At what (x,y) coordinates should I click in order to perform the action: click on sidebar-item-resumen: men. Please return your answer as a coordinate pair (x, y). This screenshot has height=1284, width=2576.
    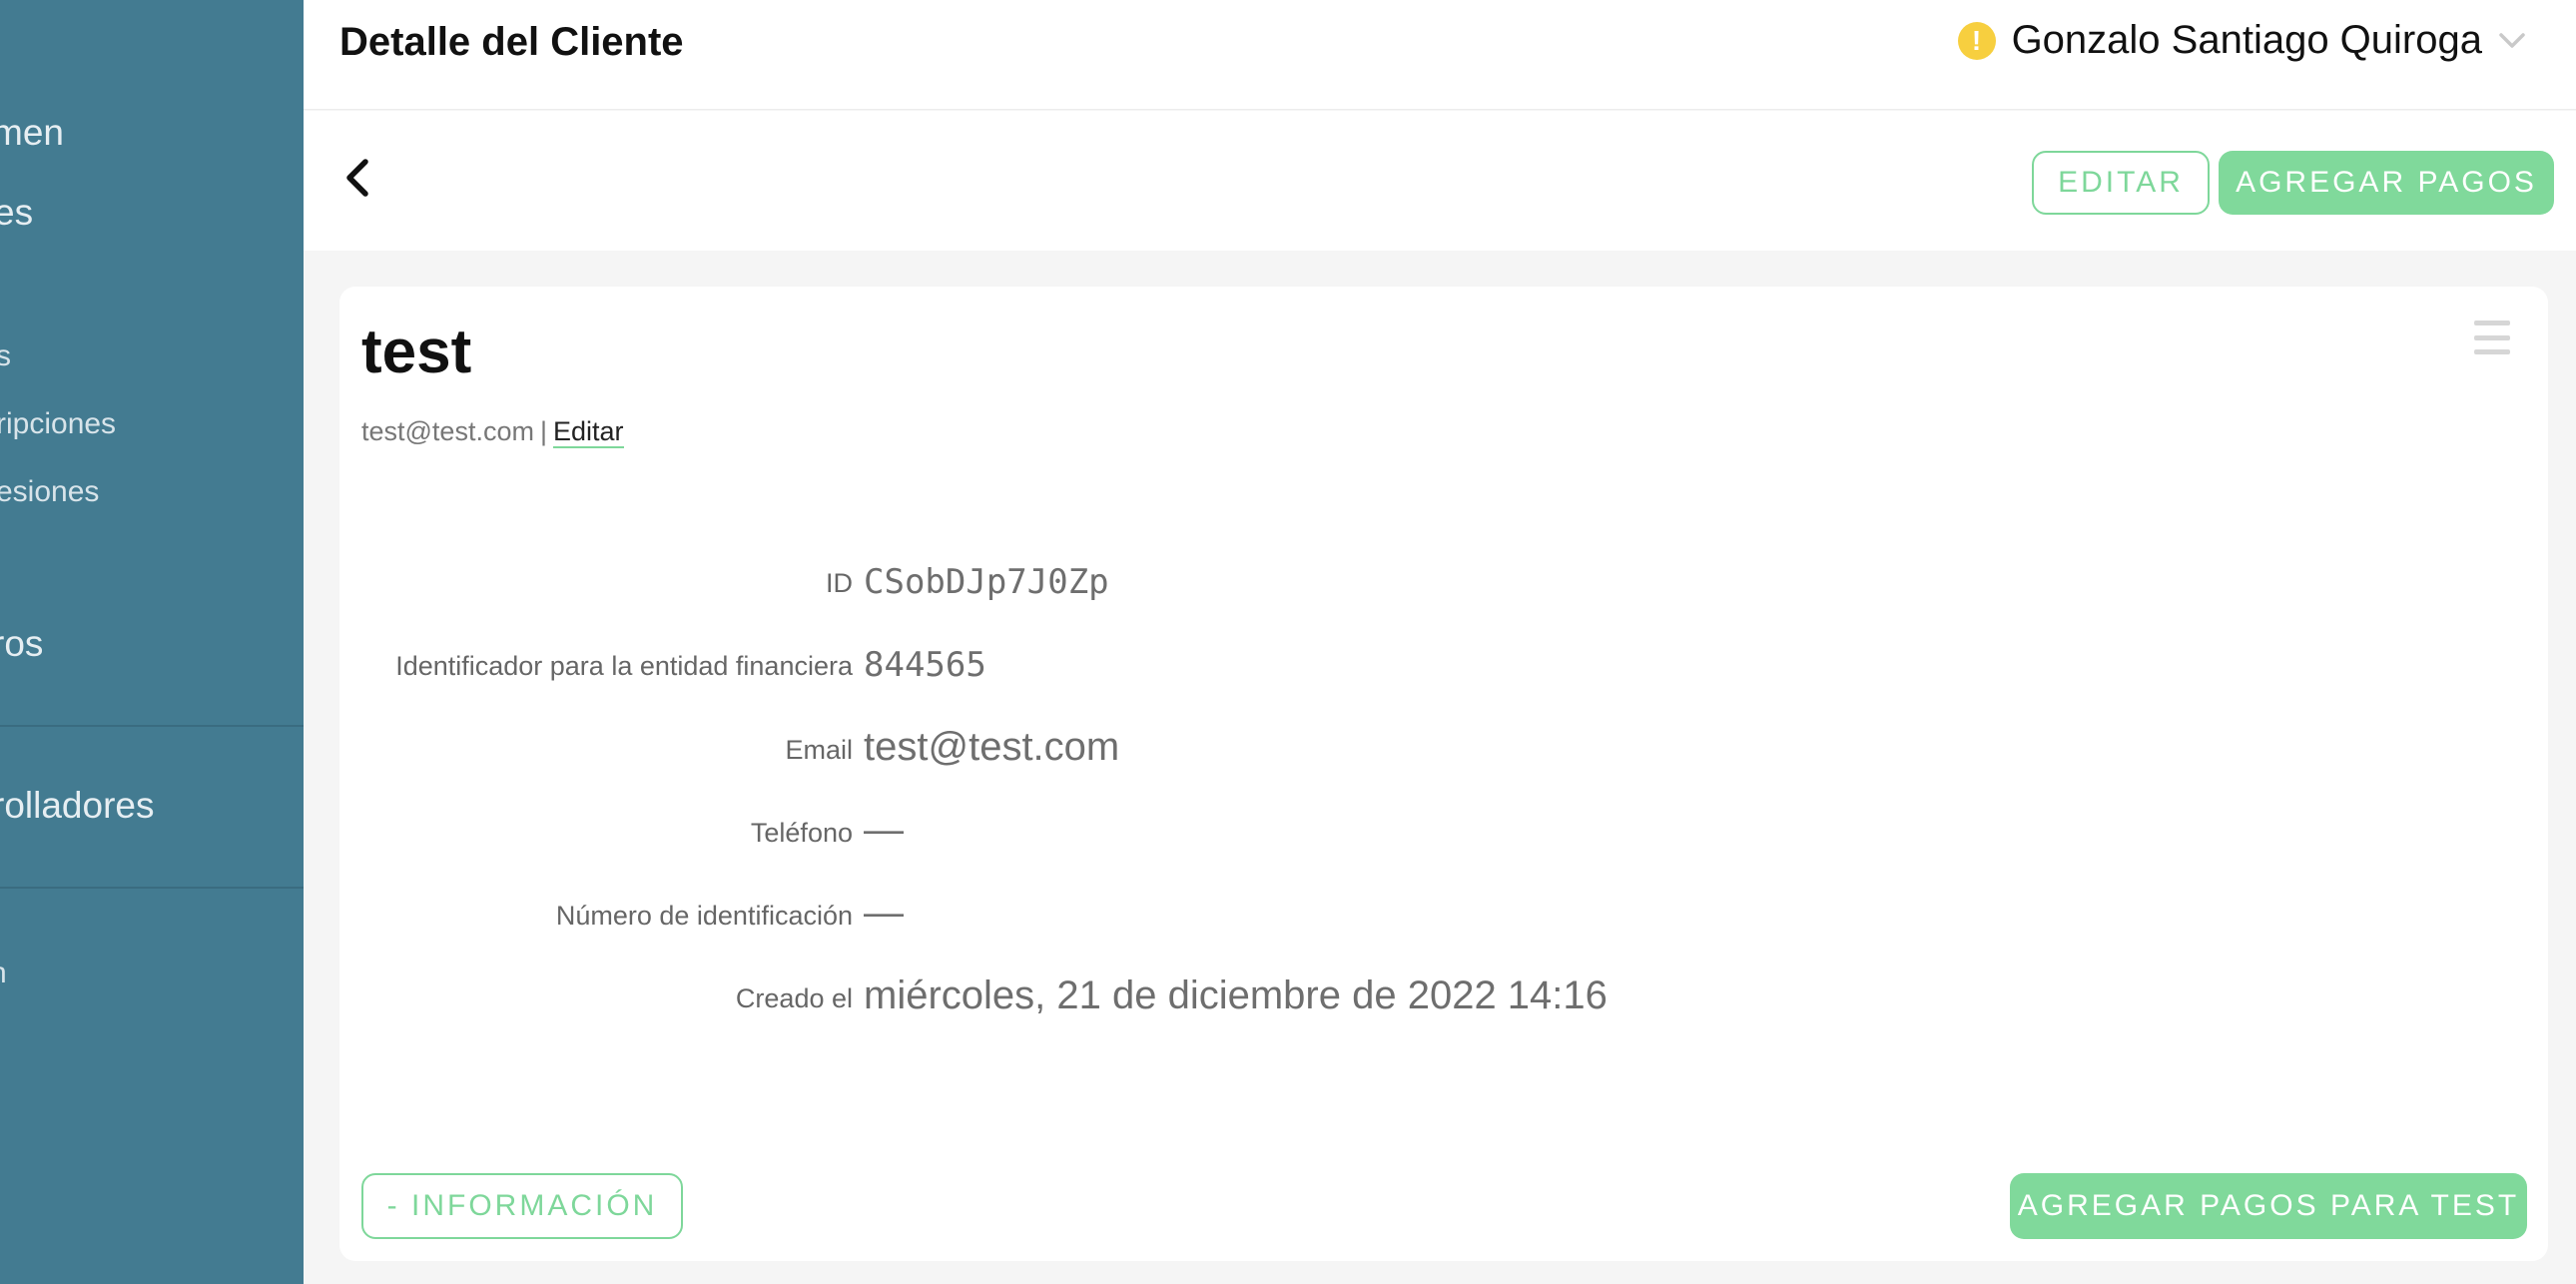
    Looking at the image, I should click on (32, 133).